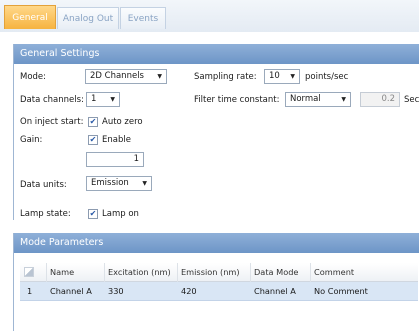 The width and height of the screenshot is (419, 331). I want to click on lamp-state-label: Lamp state:, so click(45, 214).